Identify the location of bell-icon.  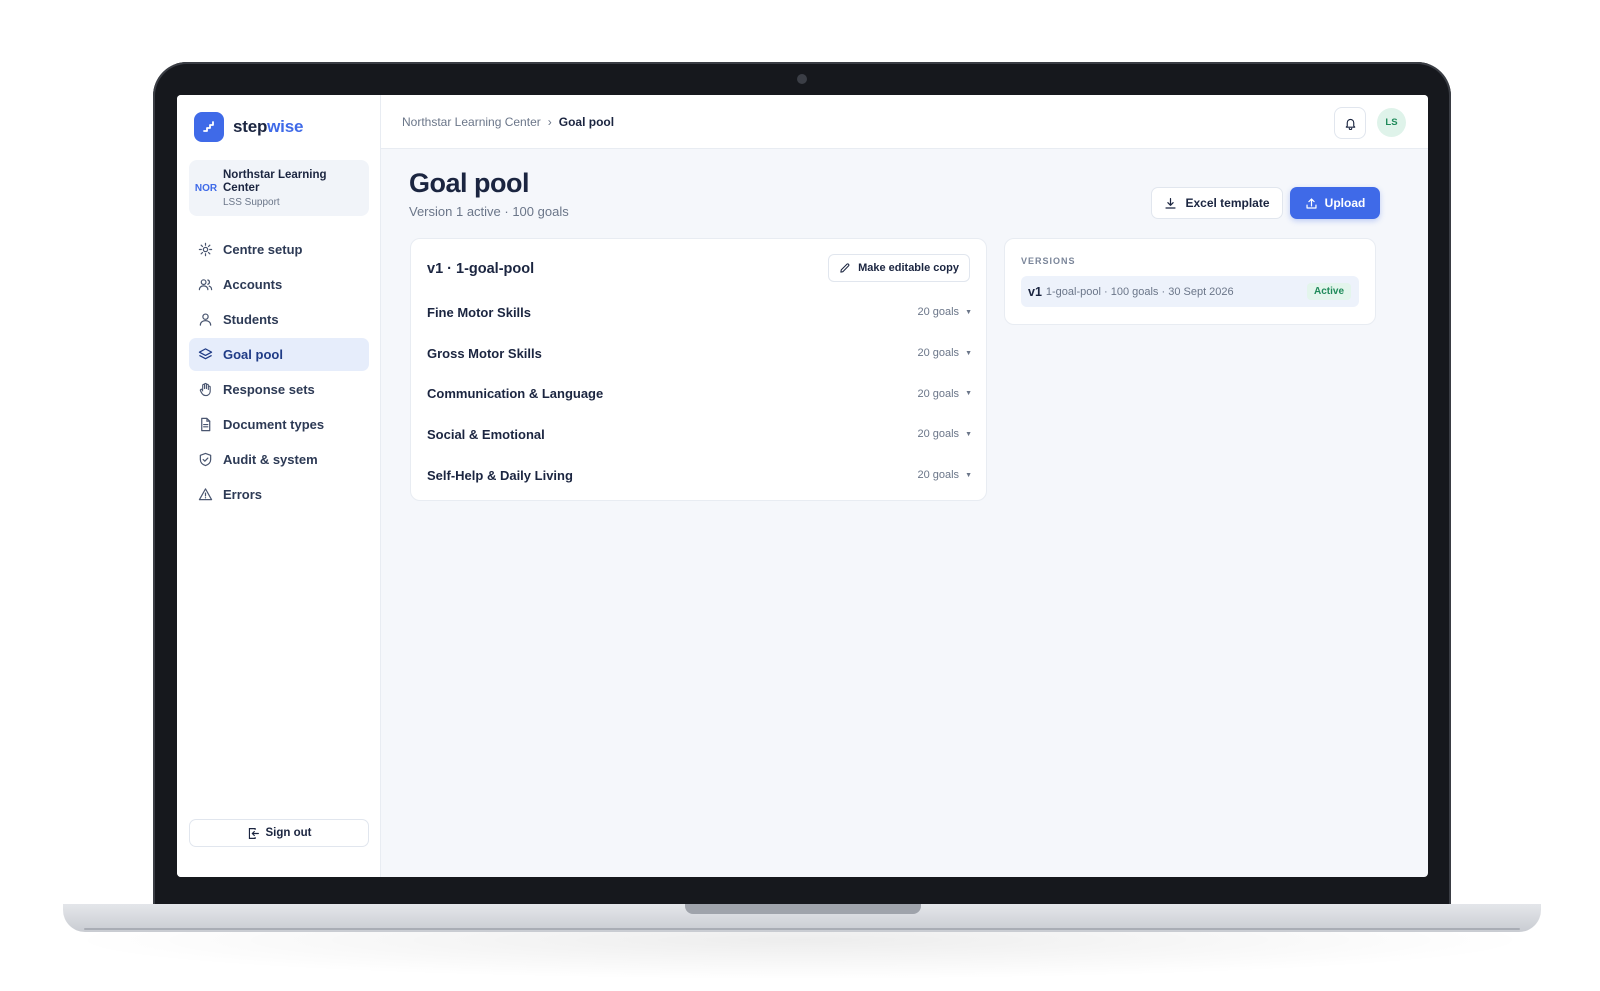
(1350, 124).